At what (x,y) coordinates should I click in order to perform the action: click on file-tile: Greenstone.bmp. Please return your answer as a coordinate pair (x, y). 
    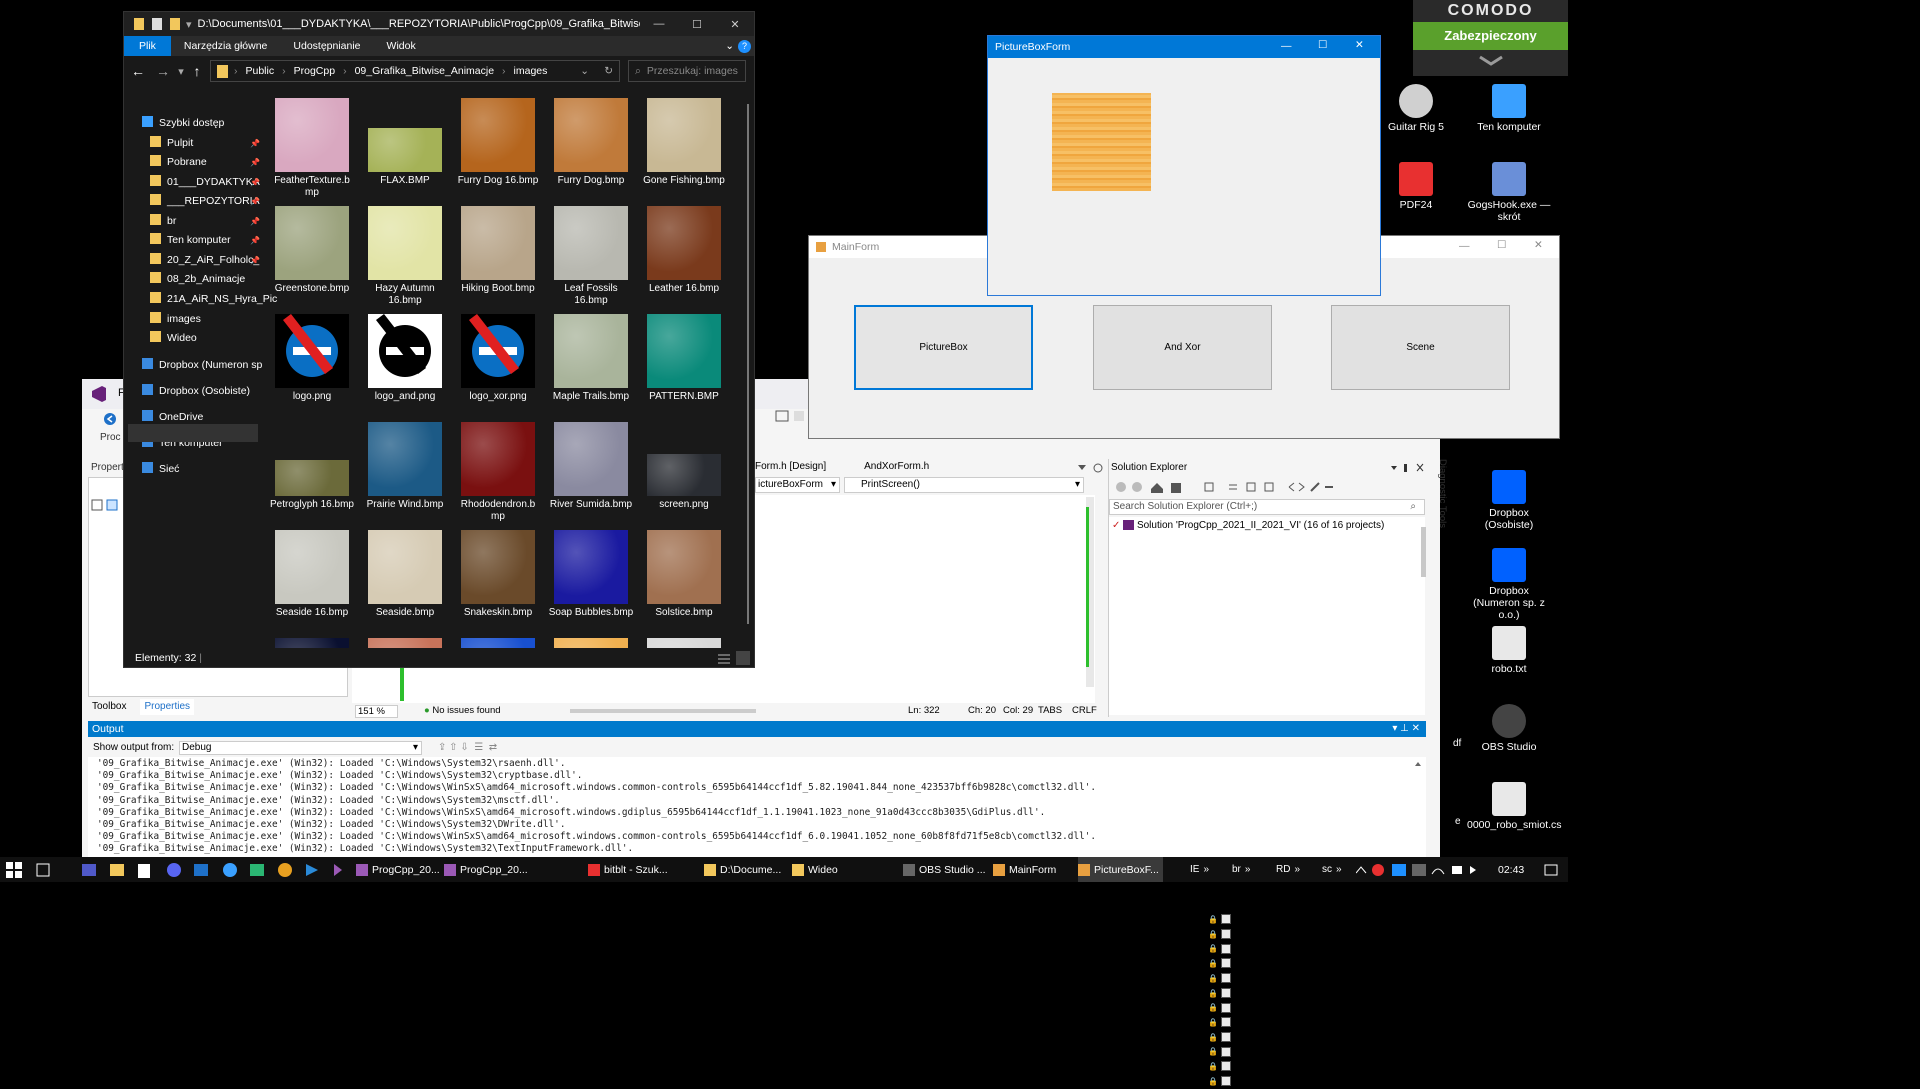
    Looking at the image, I should click on (312, 250).